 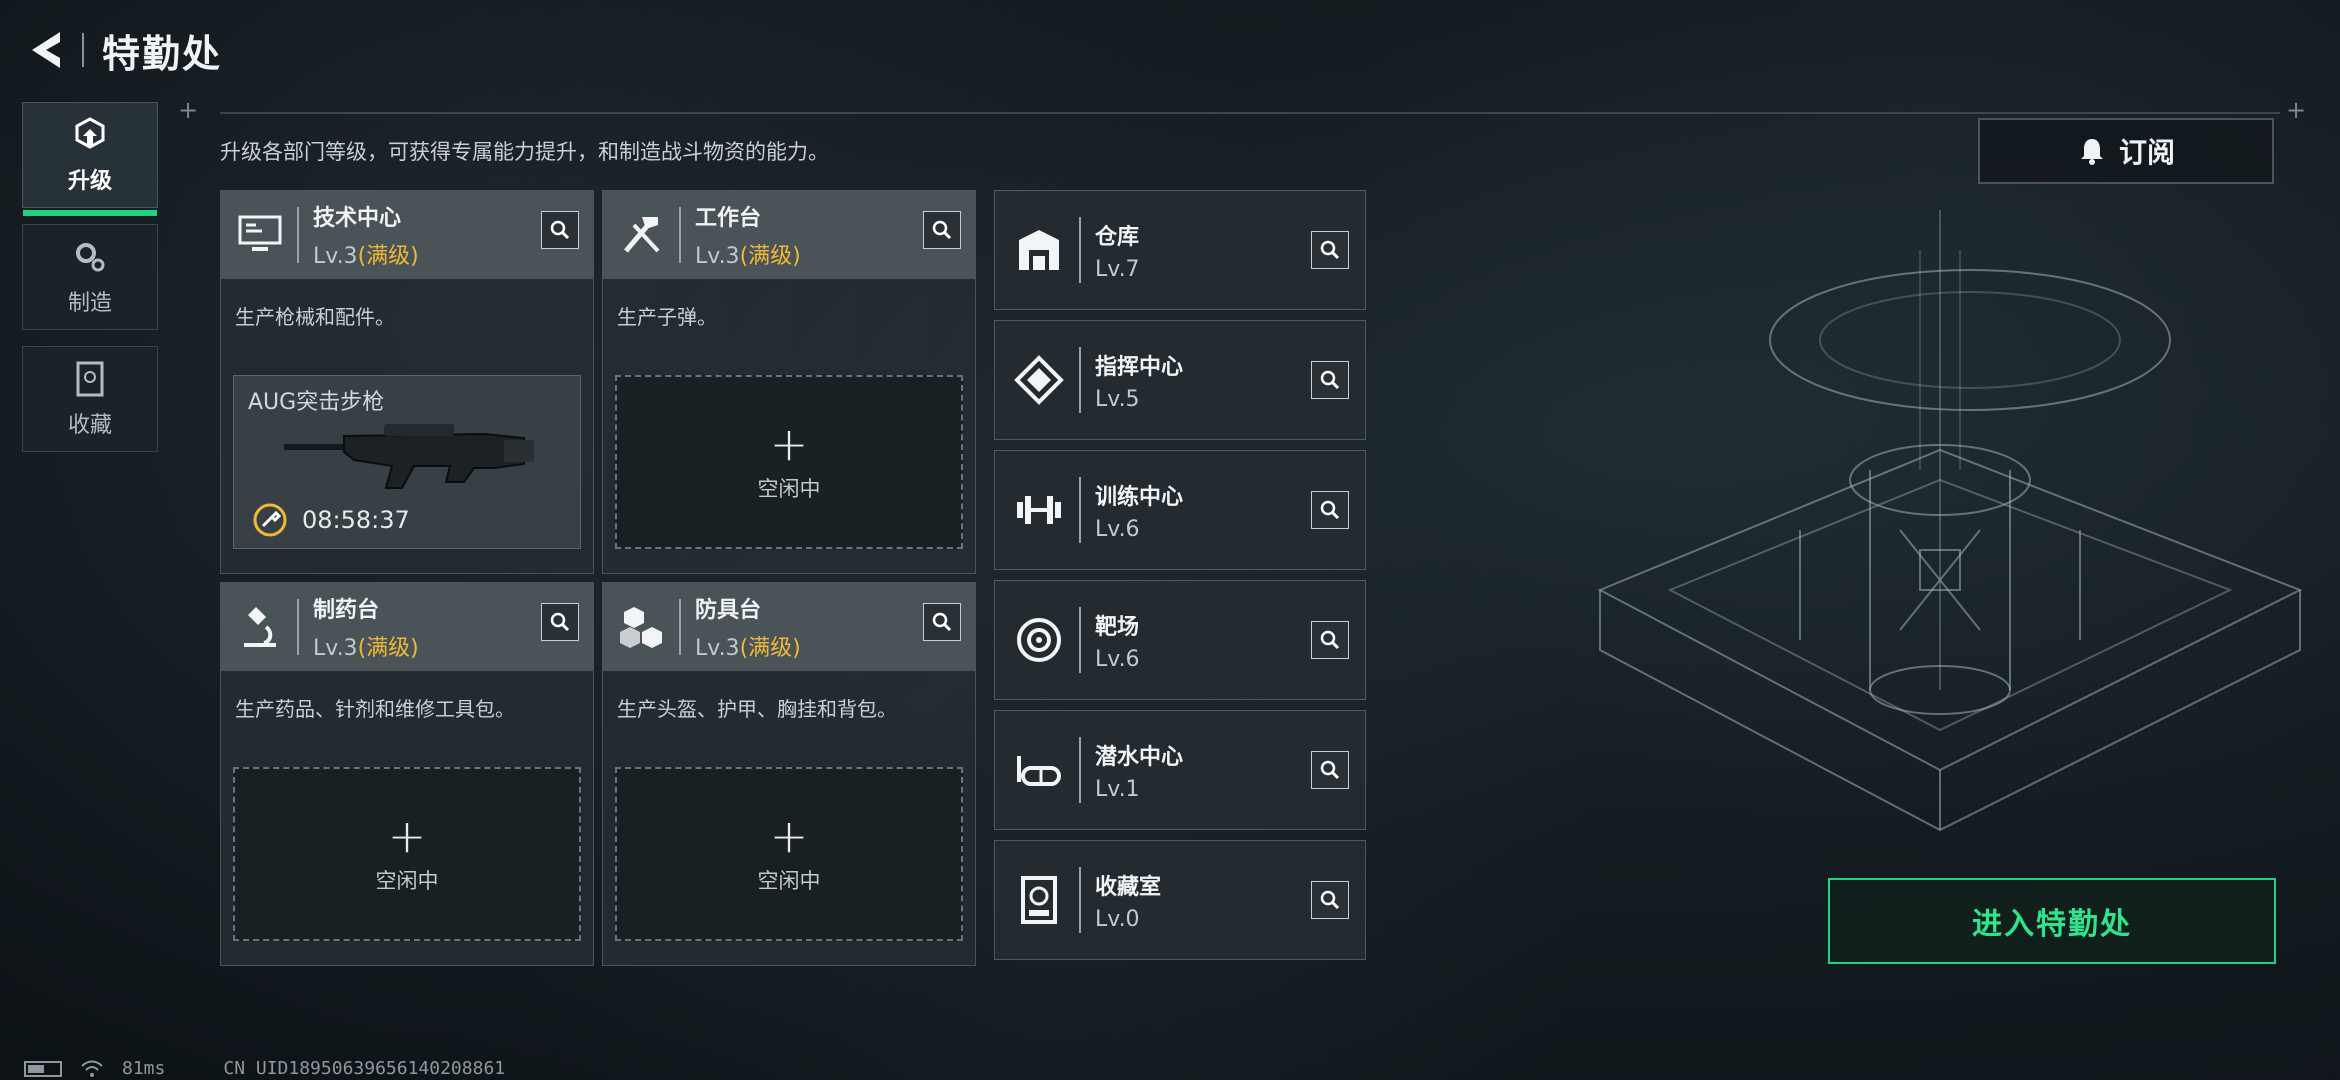 What do you see at coordinates (2146, 152) in the screenshot?
I see `subscribe-label: 订阅` at bounding box center [2146, 152].